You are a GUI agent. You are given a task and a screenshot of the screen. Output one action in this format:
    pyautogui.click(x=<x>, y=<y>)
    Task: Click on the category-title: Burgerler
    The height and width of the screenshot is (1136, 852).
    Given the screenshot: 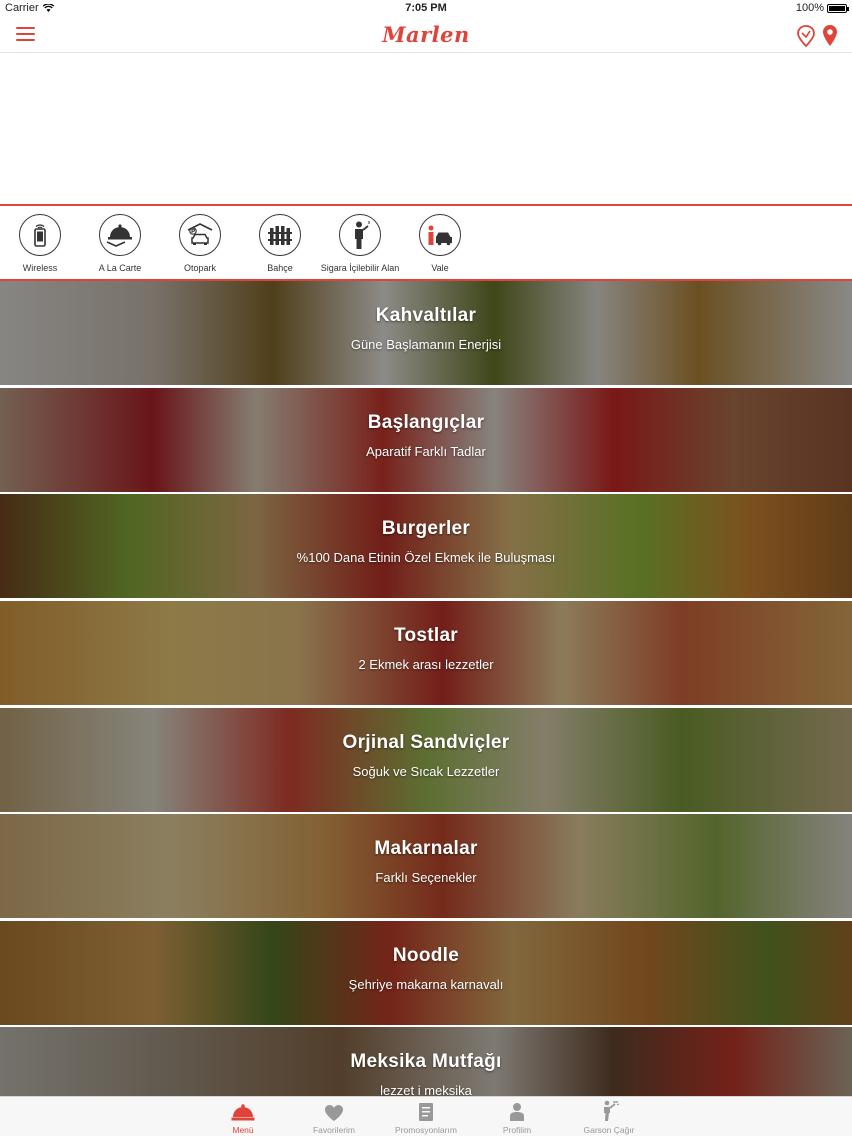 What is the action you would take?
    pyautogui.click(x=426, y=528)
    